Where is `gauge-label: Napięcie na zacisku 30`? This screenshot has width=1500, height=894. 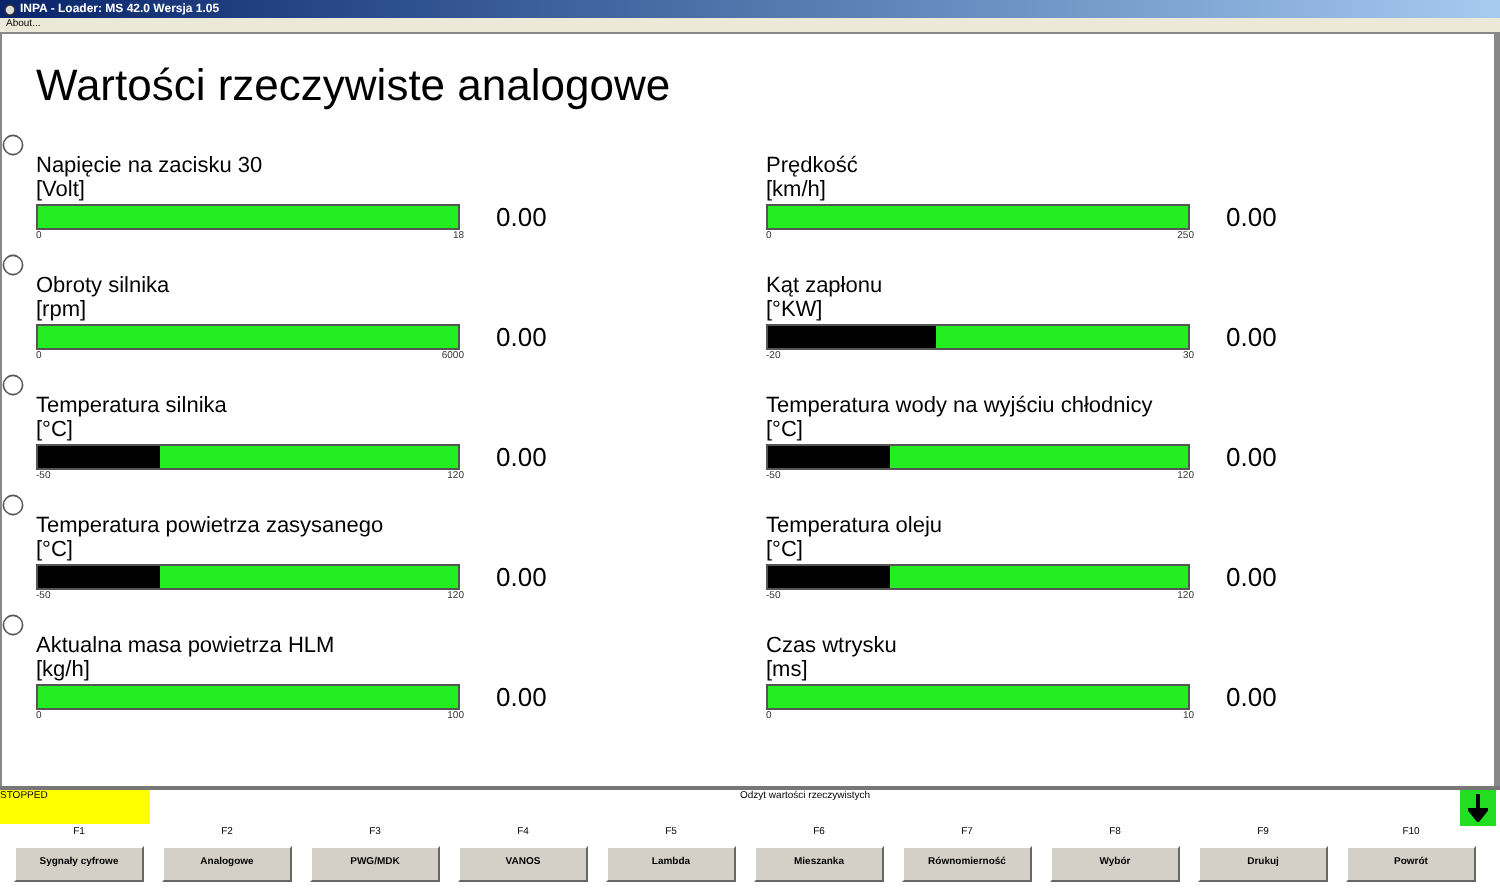
gauge-label: Napięcie na zacisku 30 is located at coordinates (149, 166).